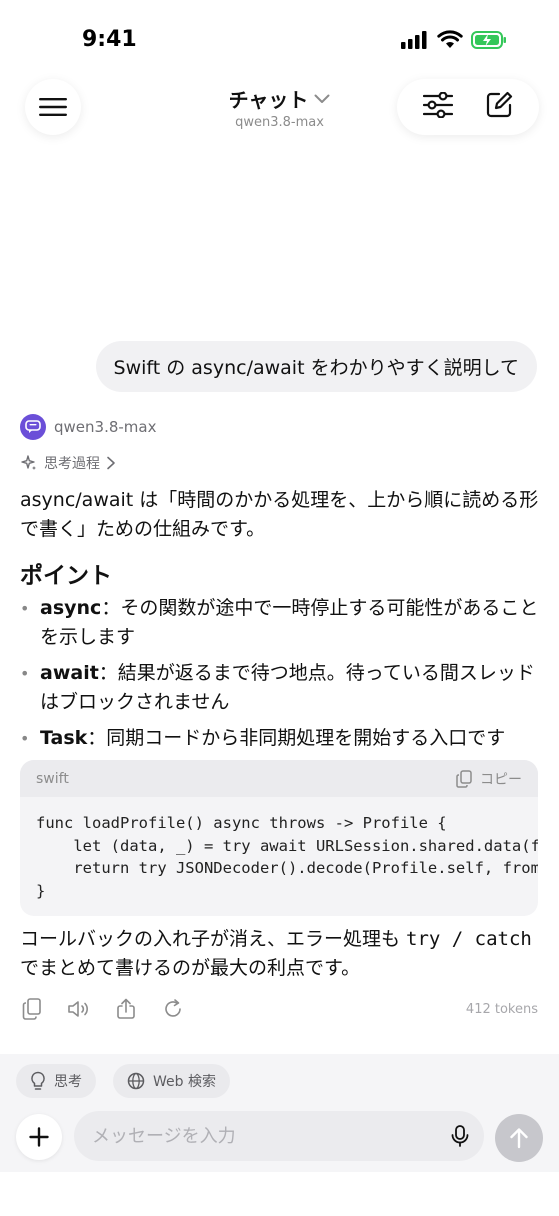 The width and height of the screenshot is (559, 1216). I want to click on bullet-term: await, so click(69, 673).